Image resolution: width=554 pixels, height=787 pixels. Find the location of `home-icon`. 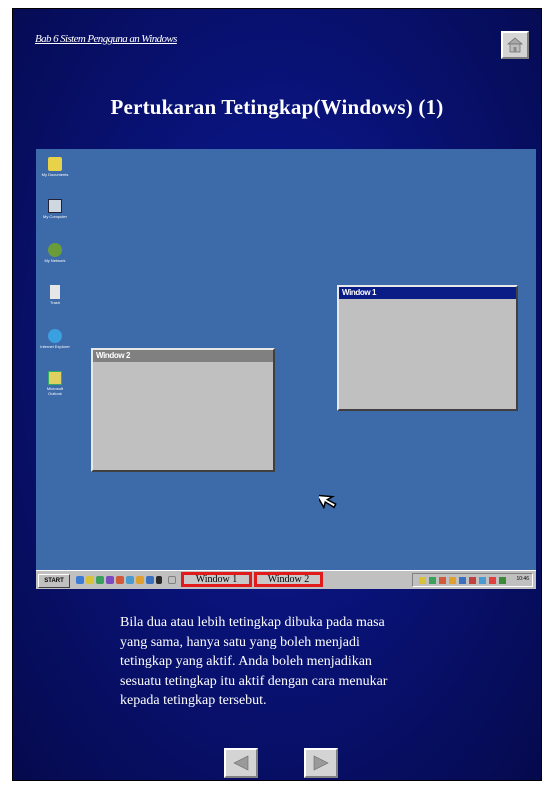

home-icon is located at coordinates (515, 45).